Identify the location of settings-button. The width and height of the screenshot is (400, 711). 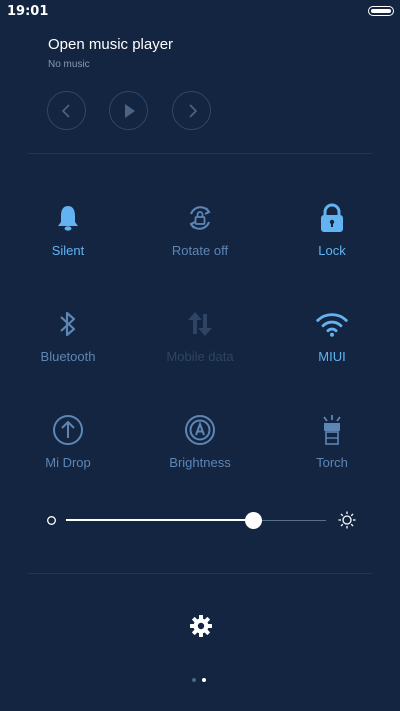
(201, 626).